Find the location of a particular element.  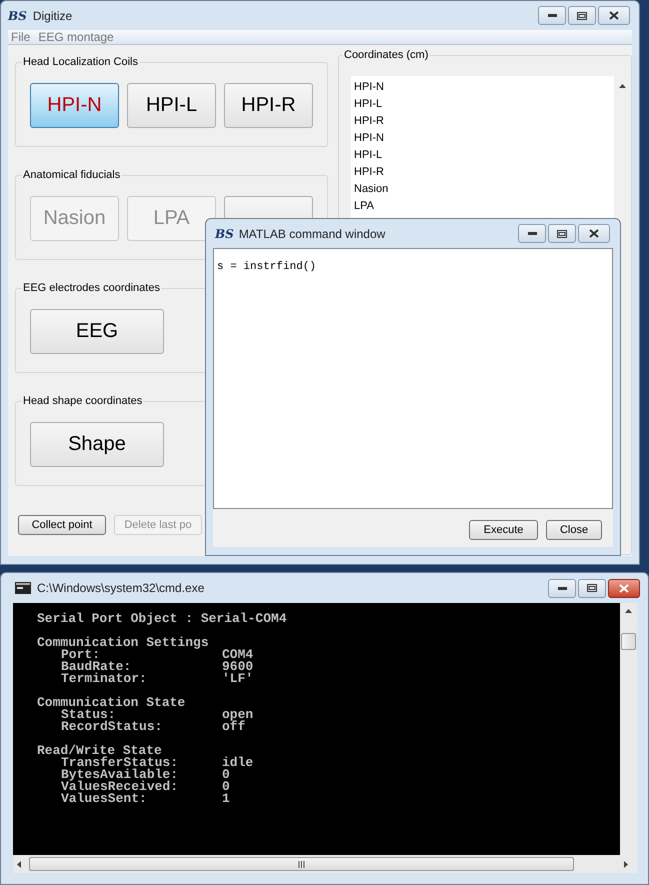

console-line: Communication Settings is located at coordinates (123, 643).